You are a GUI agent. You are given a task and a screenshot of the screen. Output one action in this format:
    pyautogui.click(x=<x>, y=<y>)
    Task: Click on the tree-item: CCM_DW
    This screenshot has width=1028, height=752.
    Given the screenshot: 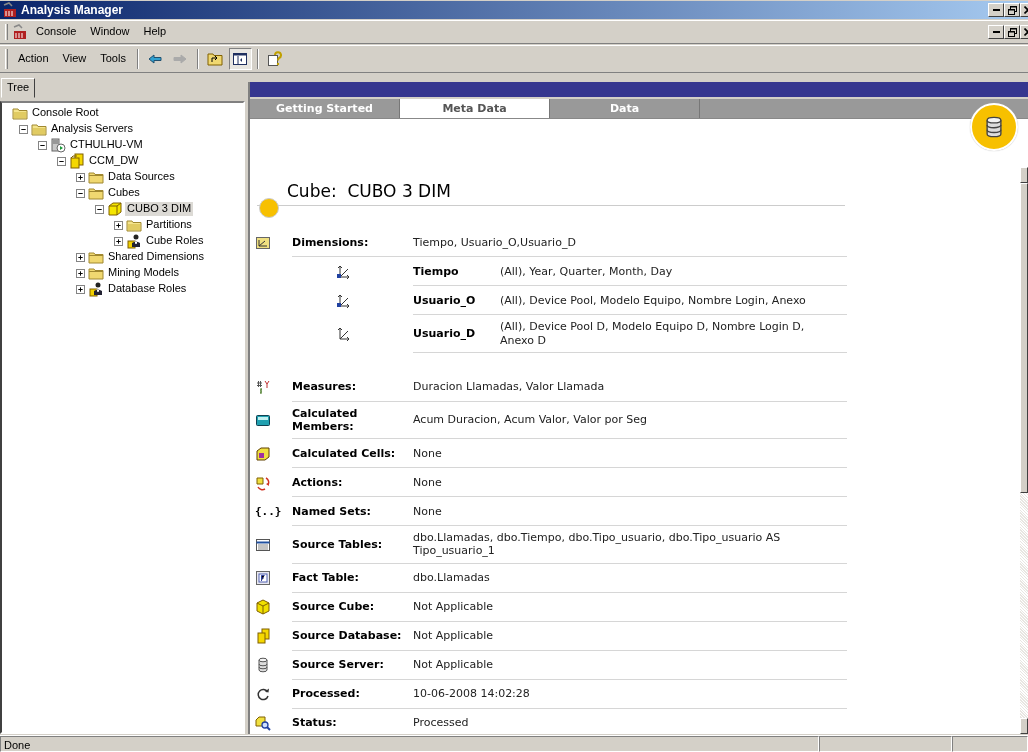 What is the action you would take?
    pyautogui.click(x=114, y=161)
    